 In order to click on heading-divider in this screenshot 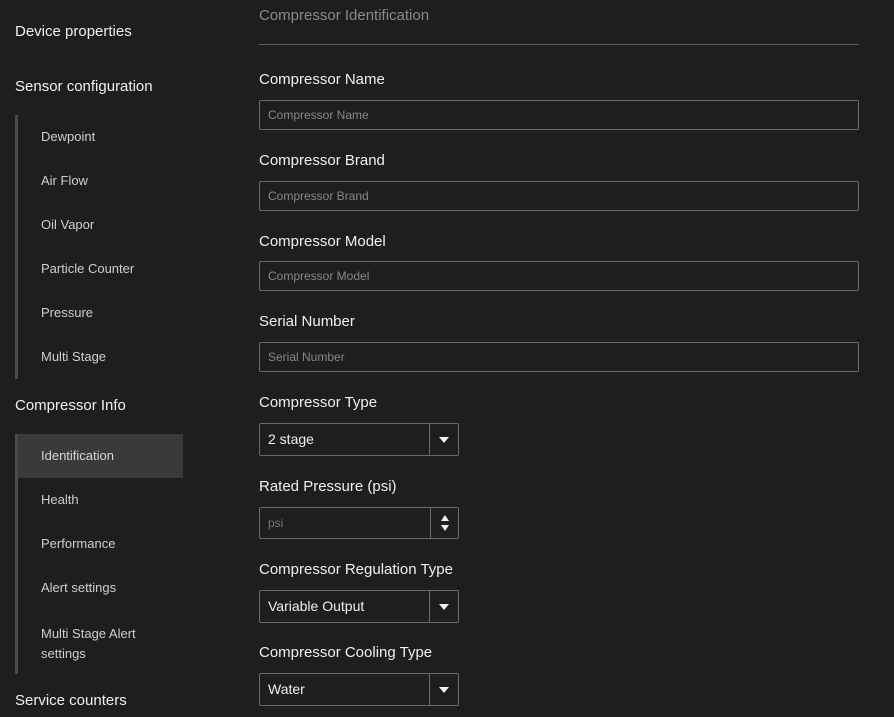, I will do `click(559, 44)`.